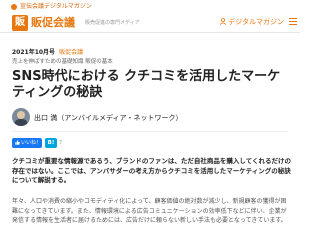 Image resolution: width=320 pixels, height=243 pixels. Describe the element at coordinates (51, 143) in the screenshot. I see `hatena-bookmark-button: B!` at that location.